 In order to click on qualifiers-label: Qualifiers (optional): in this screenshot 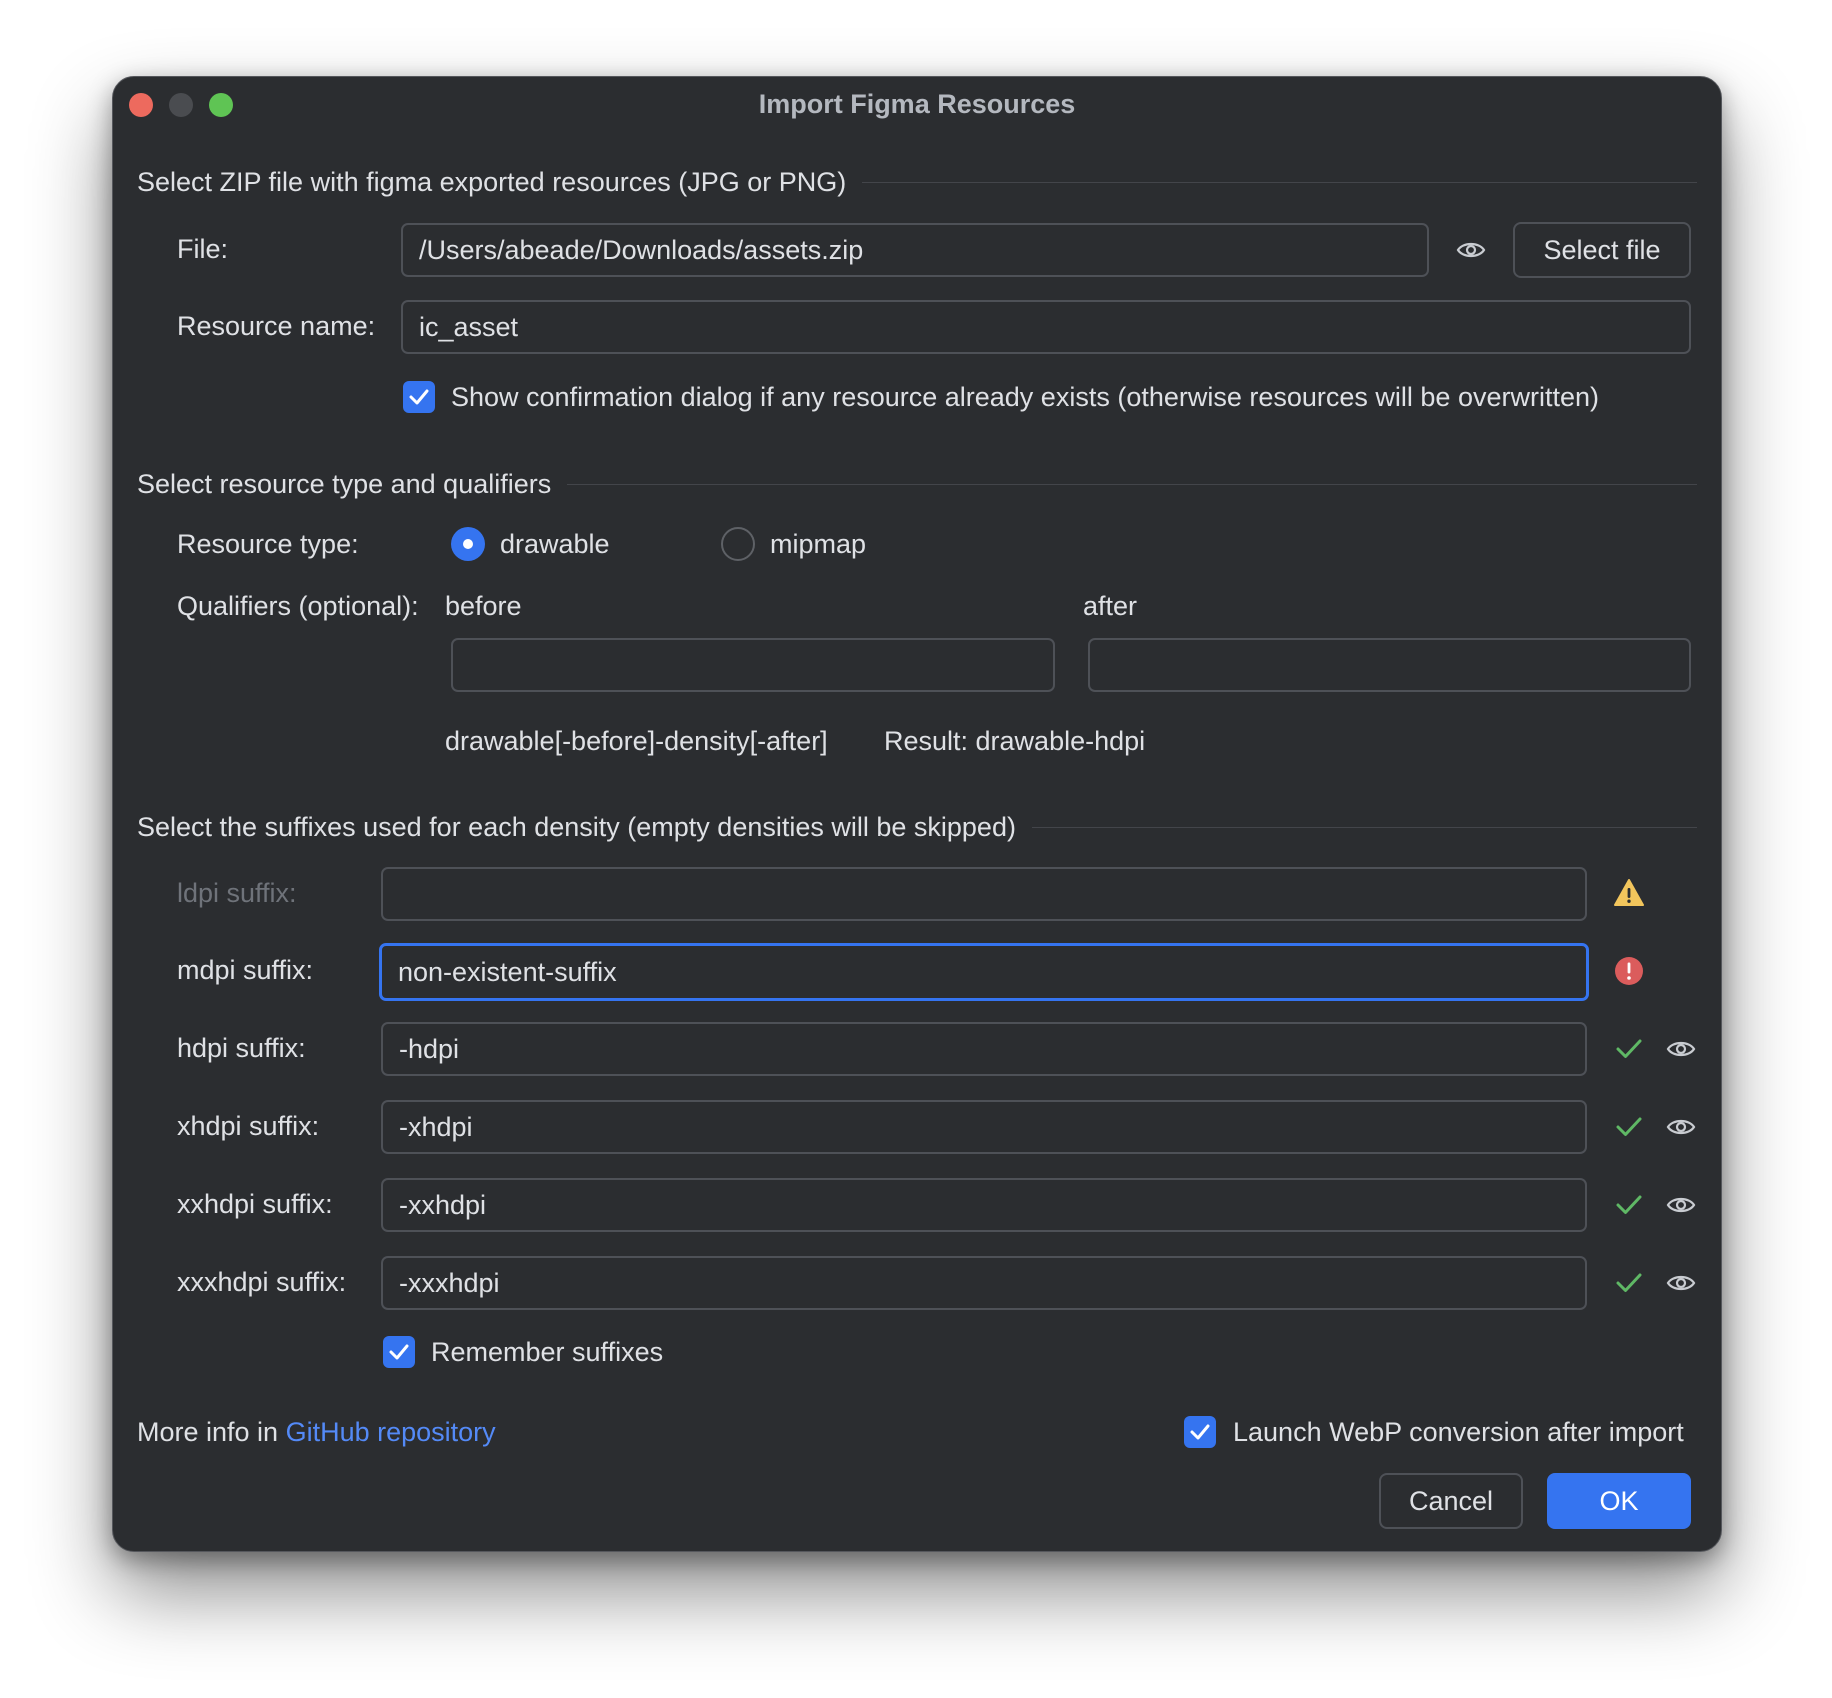, I will do `click(298, 606)`.